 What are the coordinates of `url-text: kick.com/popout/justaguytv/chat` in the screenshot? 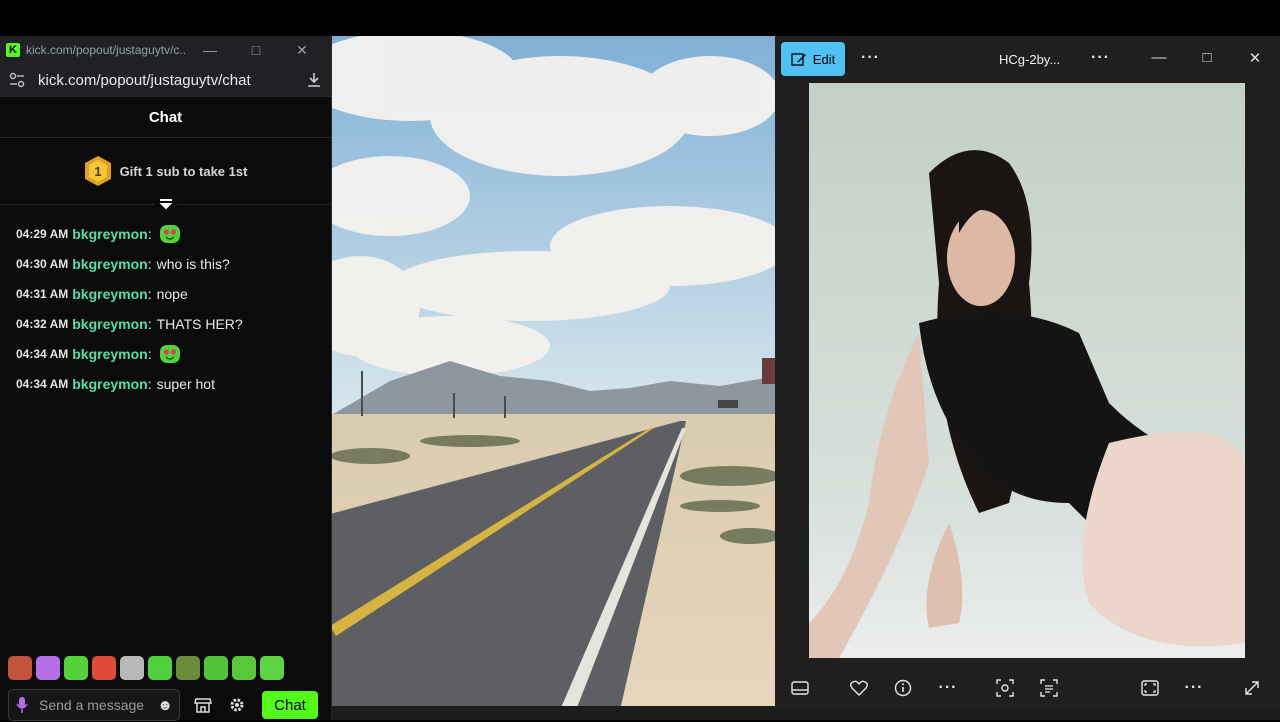 It's located at (171, 80).